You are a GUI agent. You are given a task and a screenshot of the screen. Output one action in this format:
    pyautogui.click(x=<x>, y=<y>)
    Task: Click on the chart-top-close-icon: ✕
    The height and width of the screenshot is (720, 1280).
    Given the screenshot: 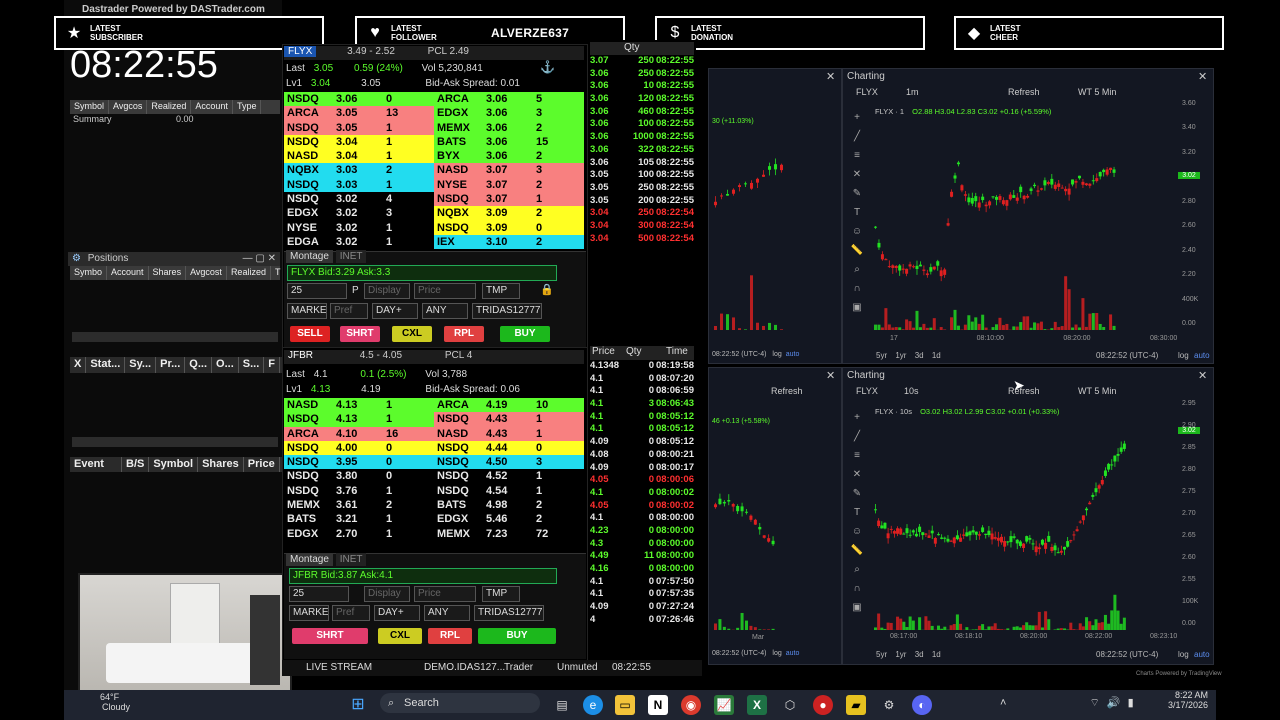 What is the action you would take?
    pyautogui.click(x=1202, y=76)
    